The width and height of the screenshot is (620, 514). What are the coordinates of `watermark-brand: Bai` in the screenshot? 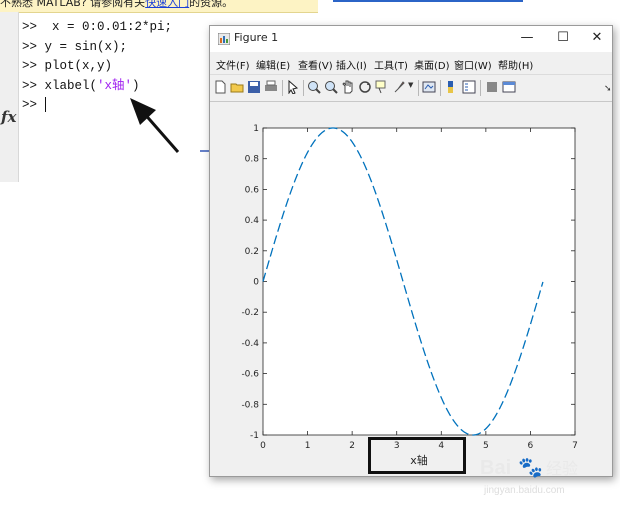 It's located at (495, 468).